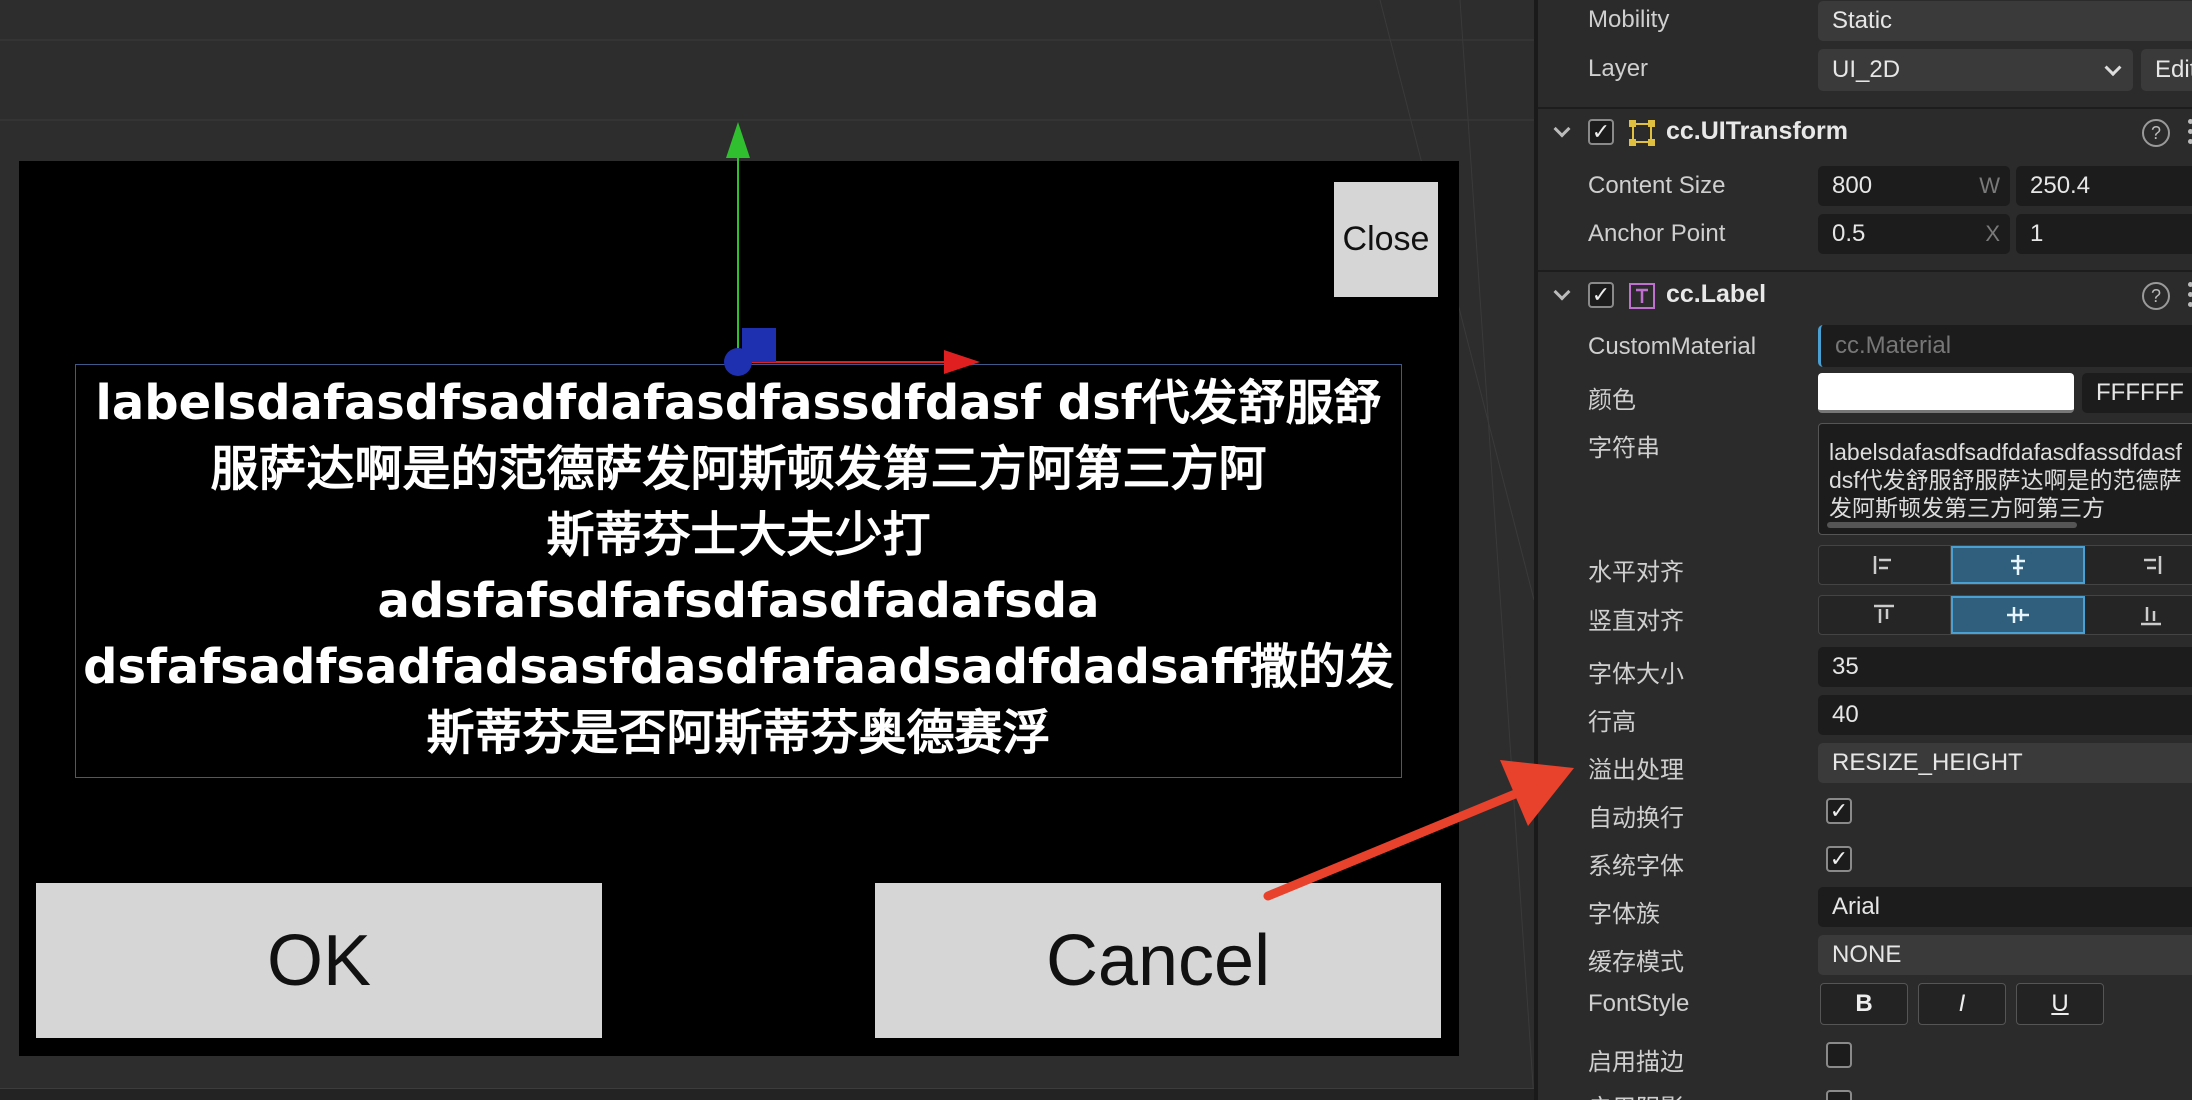 This screenshot has height=1100, width=2192. I want to click on label-enabled-checkbox: ✓, so click(1601, 295).